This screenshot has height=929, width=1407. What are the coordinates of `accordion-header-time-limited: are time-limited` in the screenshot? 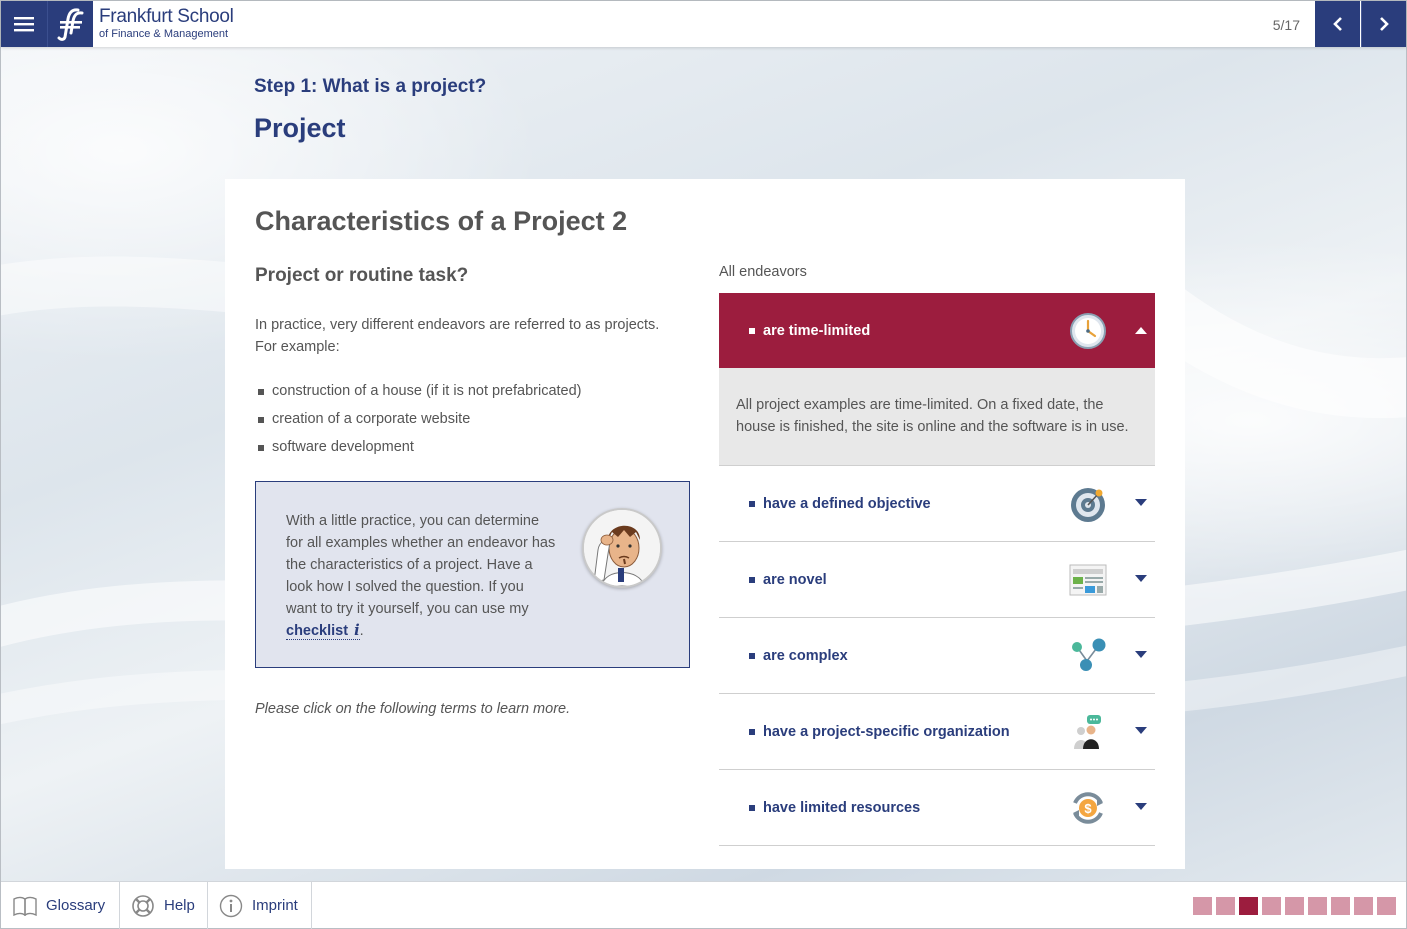 It's located at (937, 330).